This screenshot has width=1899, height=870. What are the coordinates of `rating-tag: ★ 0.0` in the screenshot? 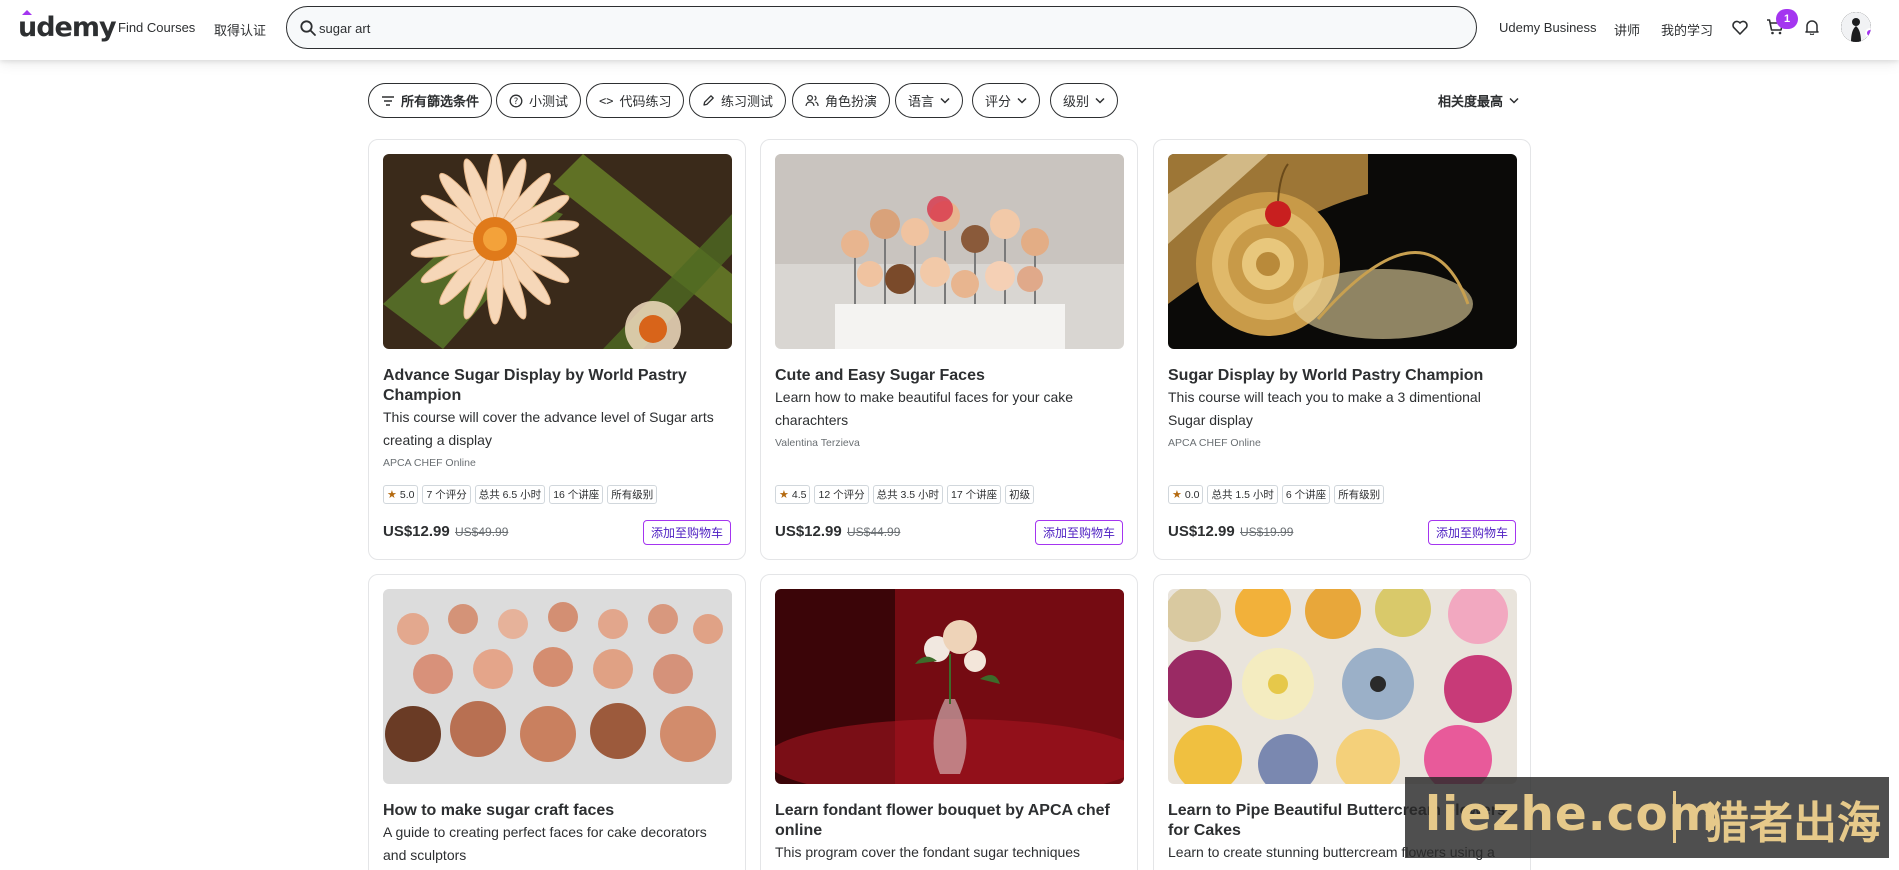 It's located at (1186, 494).